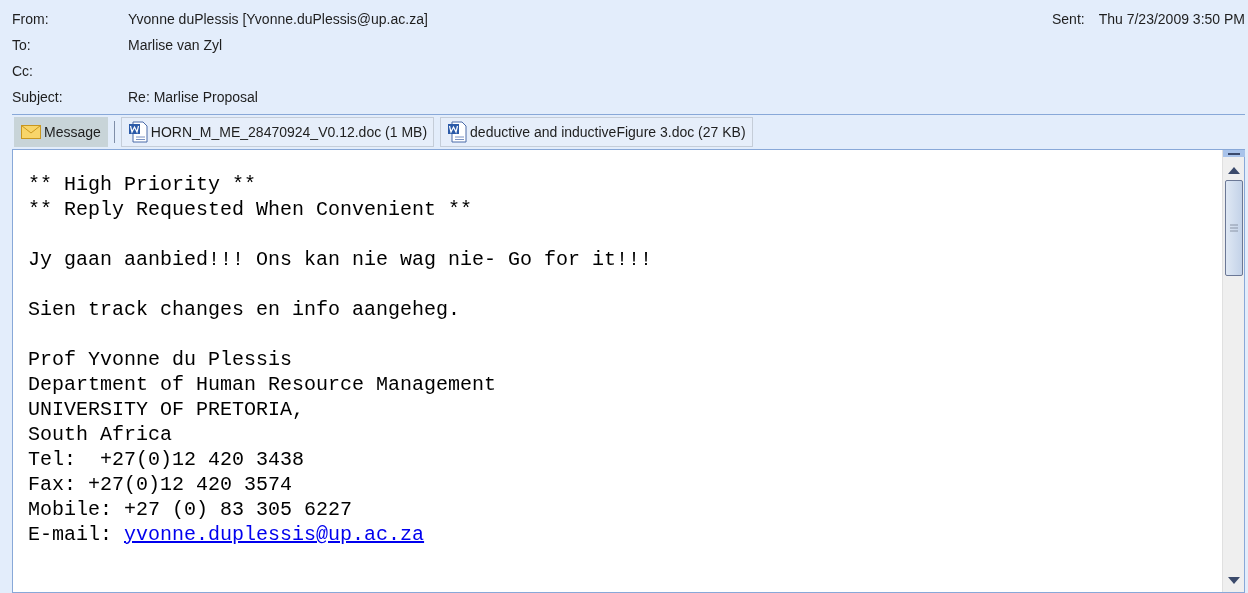 Image resolution: width=1248 pixels, height=593 pixels. I want to click on text-line: UNIVERSITY OF PRETORIA,, so click(166, 409).